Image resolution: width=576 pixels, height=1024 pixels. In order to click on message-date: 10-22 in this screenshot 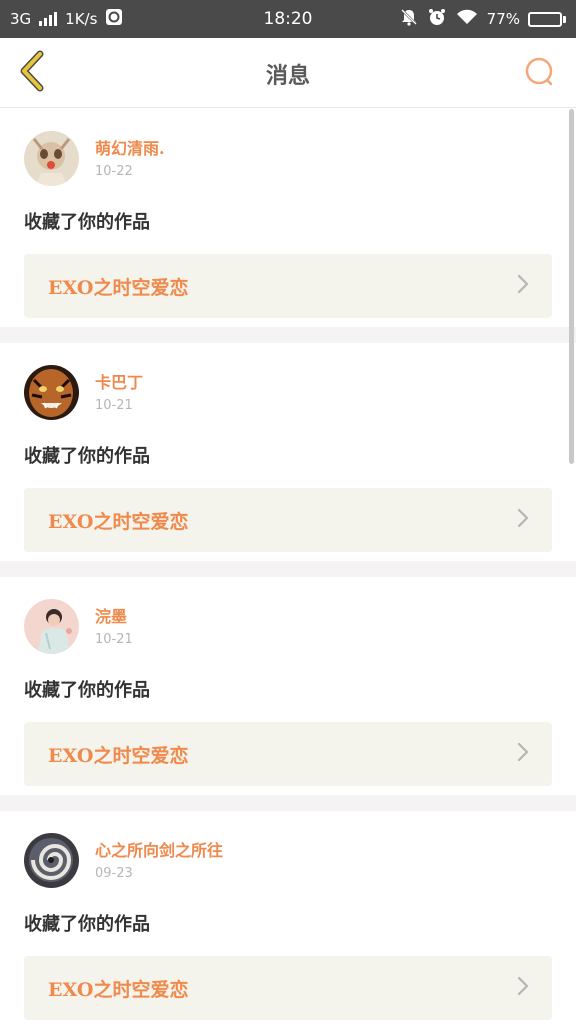, I will do `click(114, 171)`.